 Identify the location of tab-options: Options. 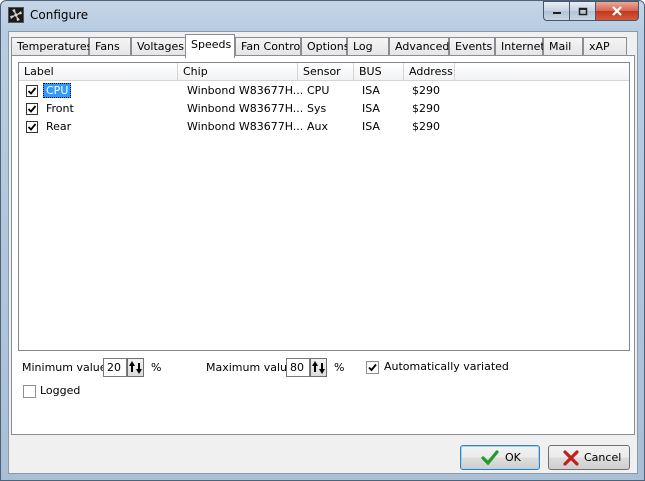
(325, 47).